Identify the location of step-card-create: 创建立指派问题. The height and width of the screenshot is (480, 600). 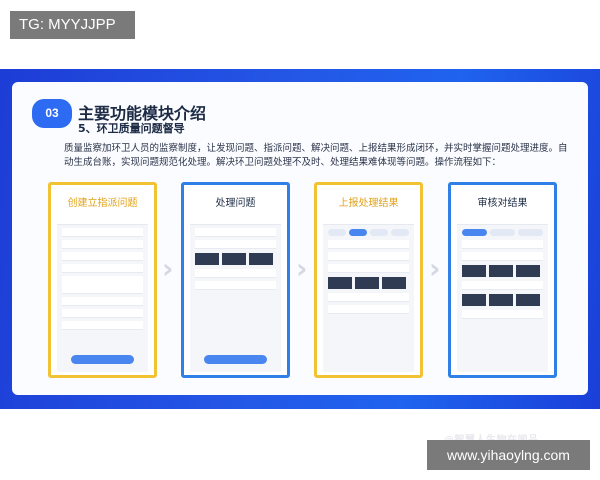
(102, 280).